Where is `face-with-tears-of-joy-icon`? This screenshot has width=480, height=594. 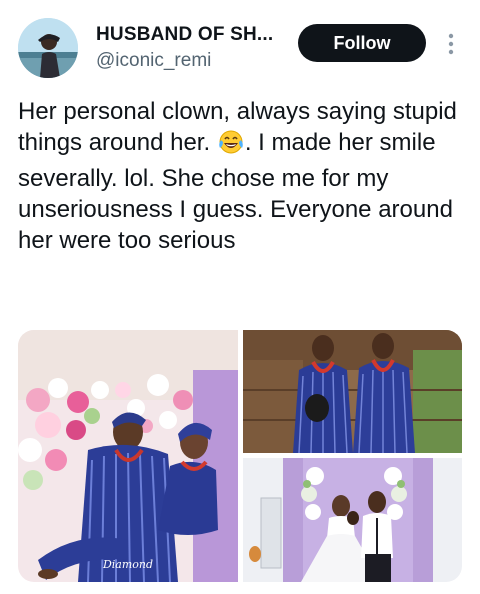 face-with-tears-of-joy-icon is located at coordinates (231, 146).